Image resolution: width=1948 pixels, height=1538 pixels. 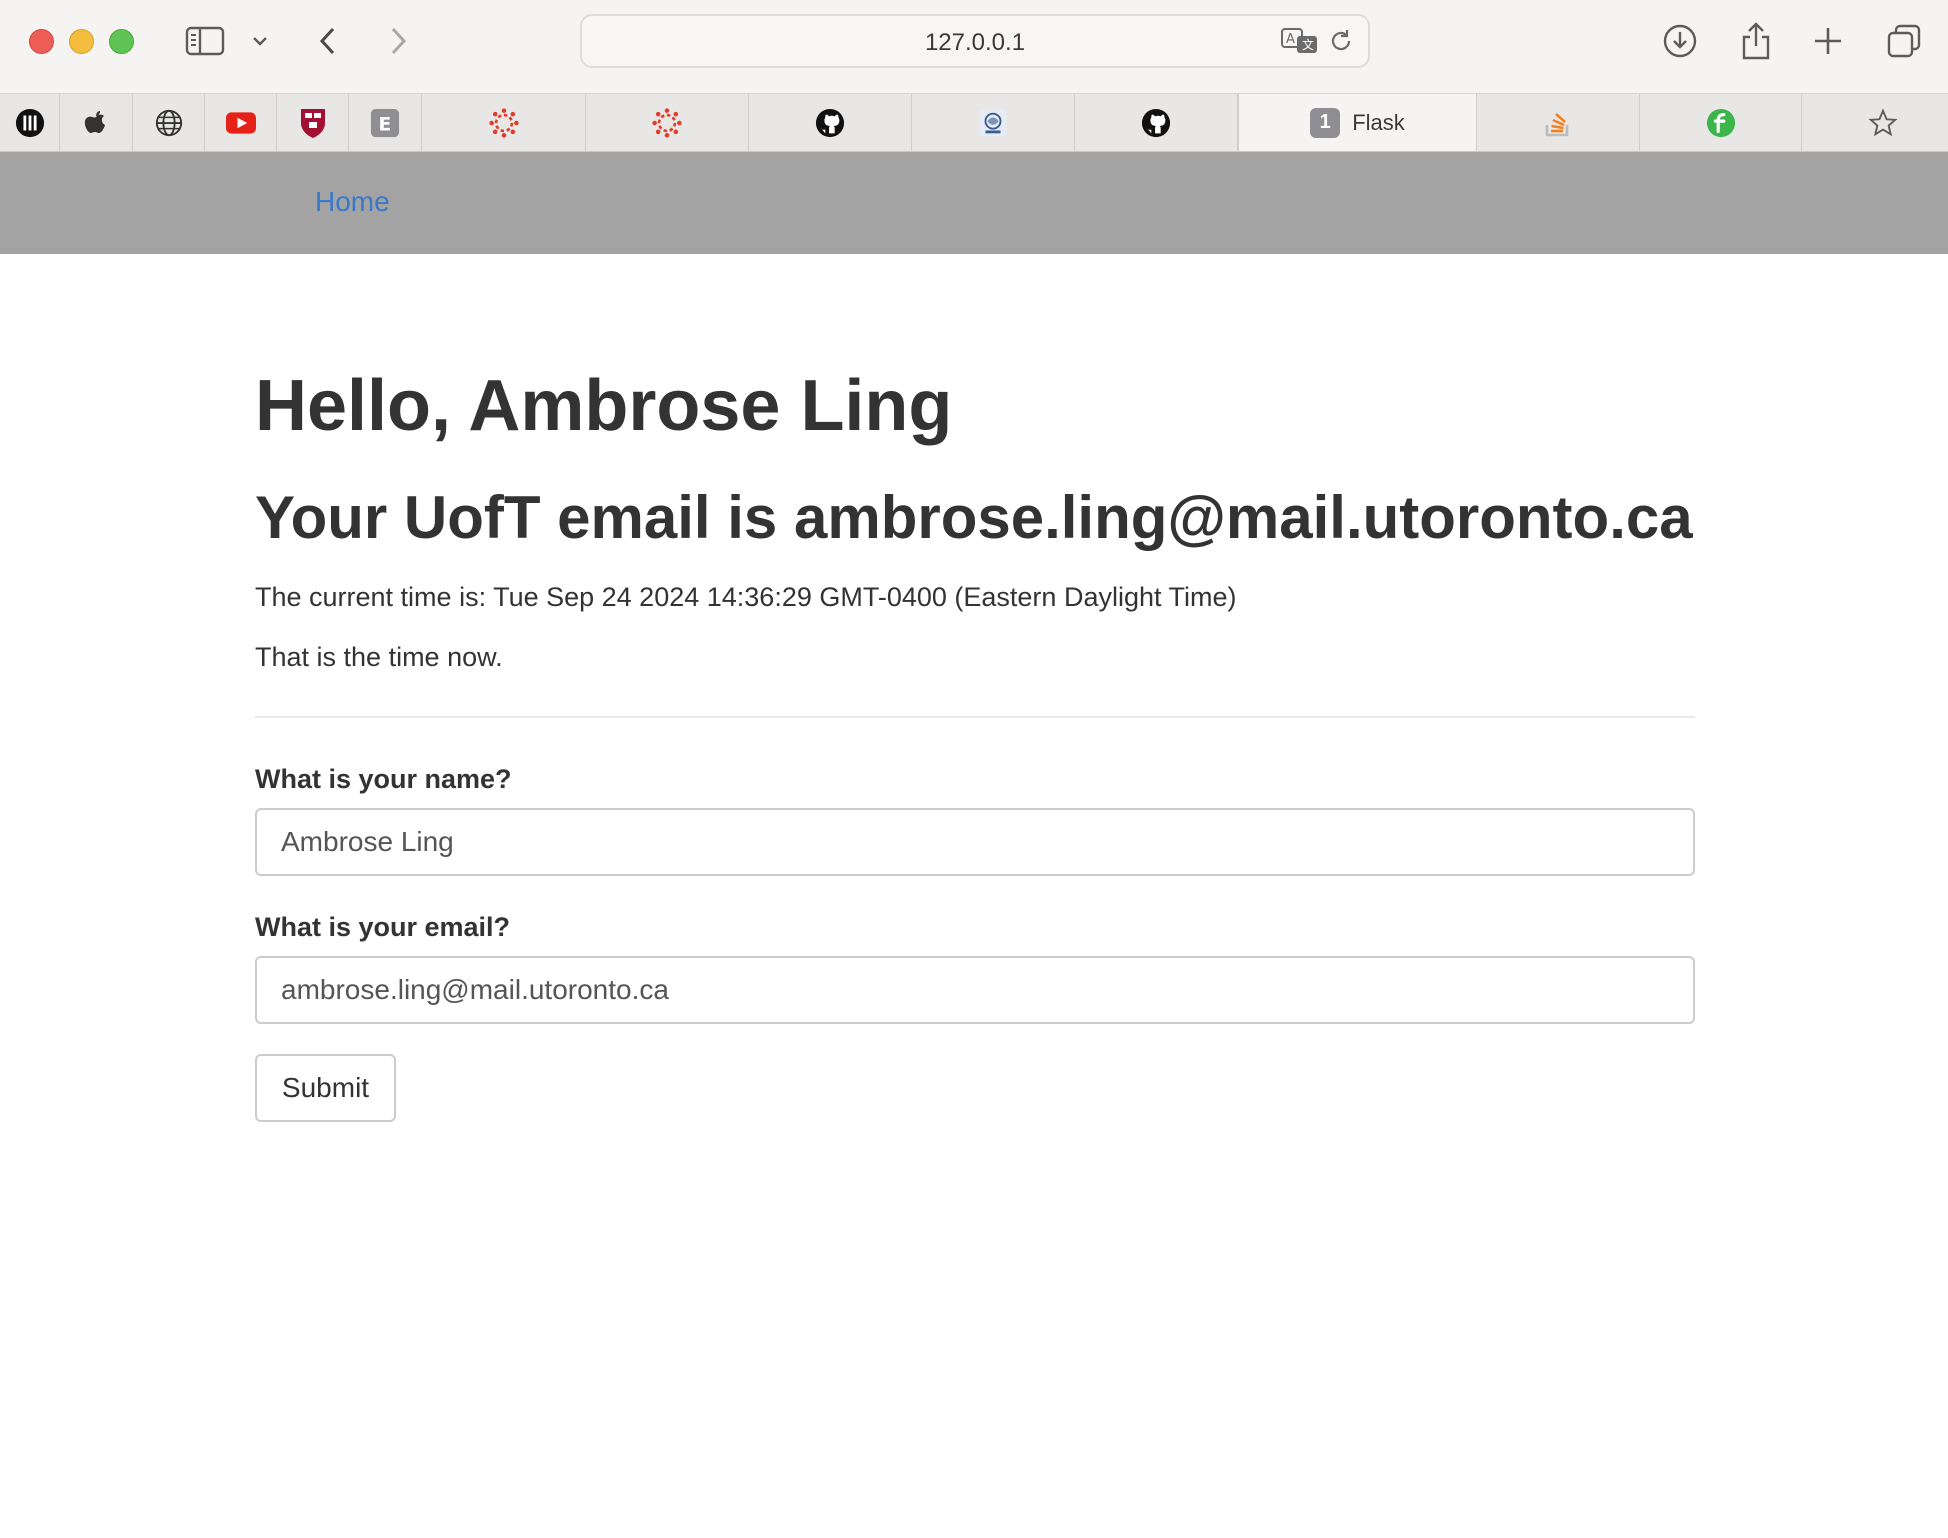 What do you see at coordinates (383, 779) in the screenshot?
I see `name-label: What is your name?` at bounding box center [383, 779].